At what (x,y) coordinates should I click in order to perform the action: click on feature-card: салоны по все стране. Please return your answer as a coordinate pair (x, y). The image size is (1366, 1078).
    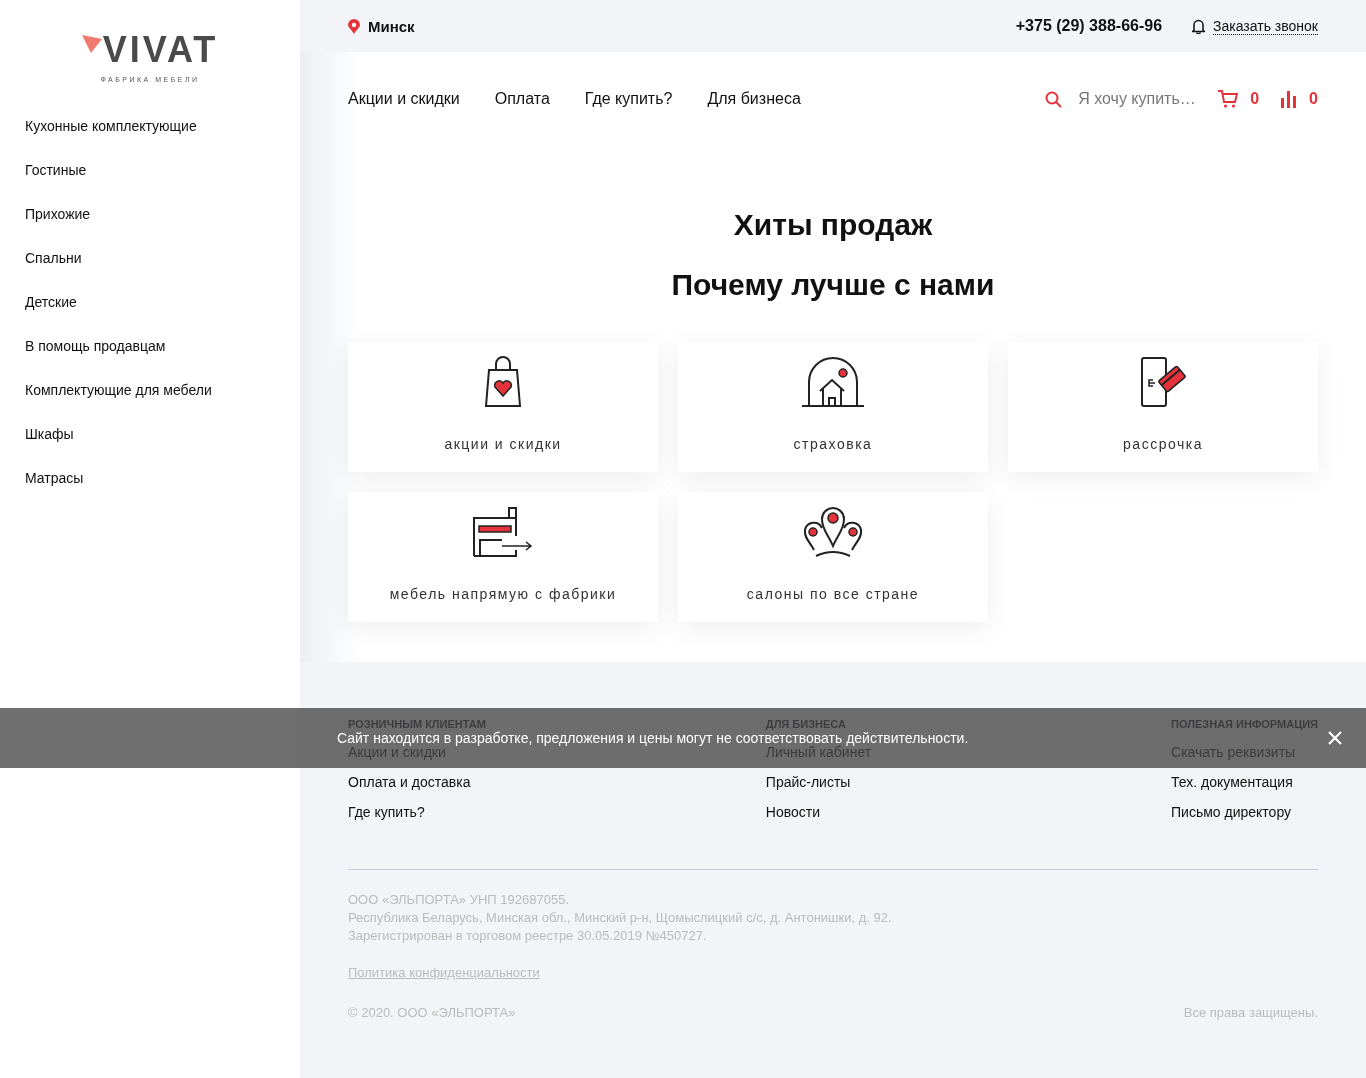
    Looking at the image, I should click on (833, 557).